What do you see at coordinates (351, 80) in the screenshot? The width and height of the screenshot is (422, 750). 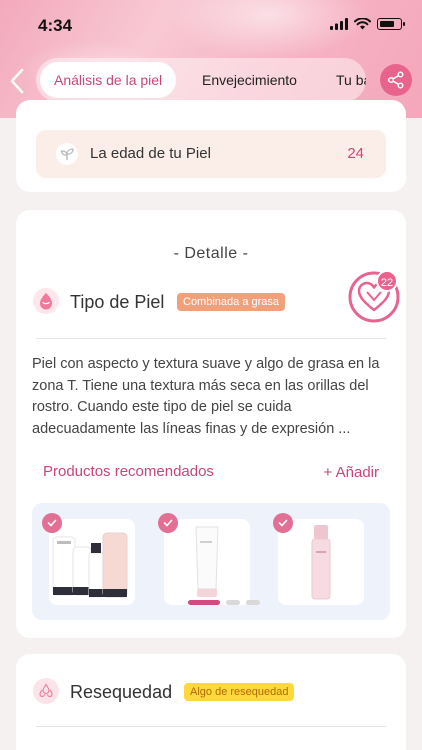 I see `tab-third: Tu ba` at bounding box center [351, 80].